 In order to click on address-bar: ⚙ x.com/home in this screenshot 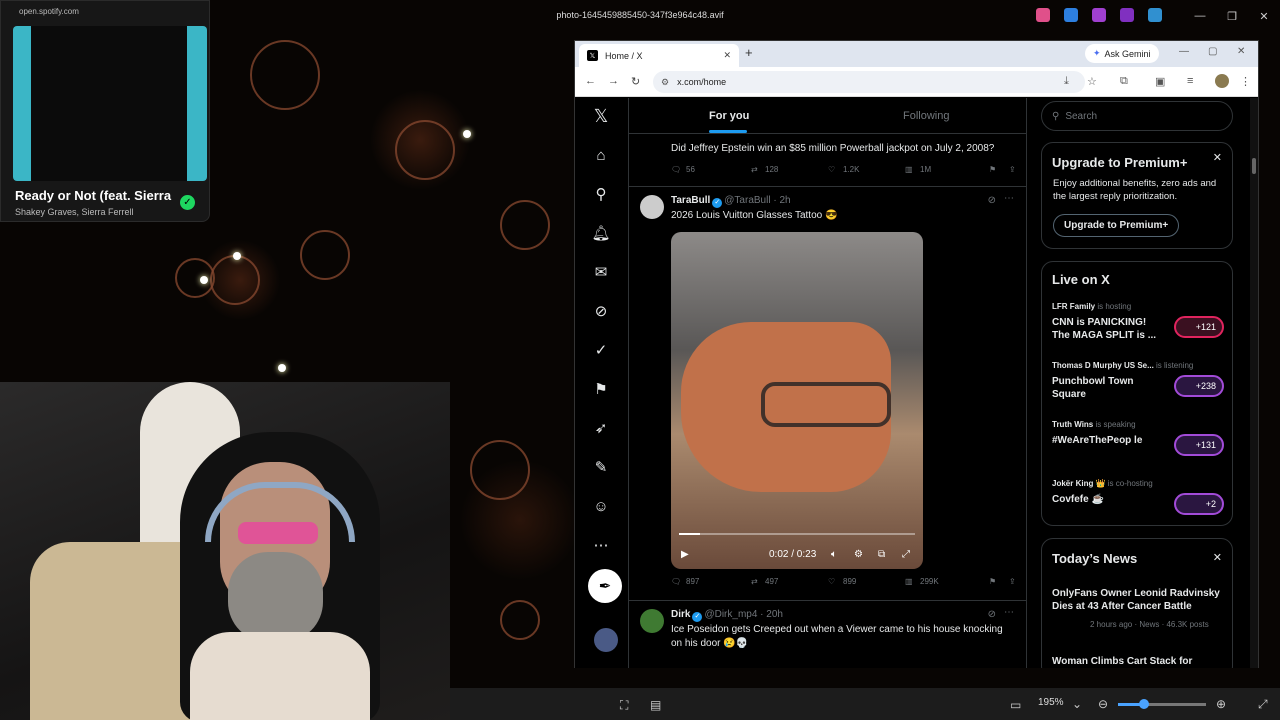, I will do `click(869, 82)`.